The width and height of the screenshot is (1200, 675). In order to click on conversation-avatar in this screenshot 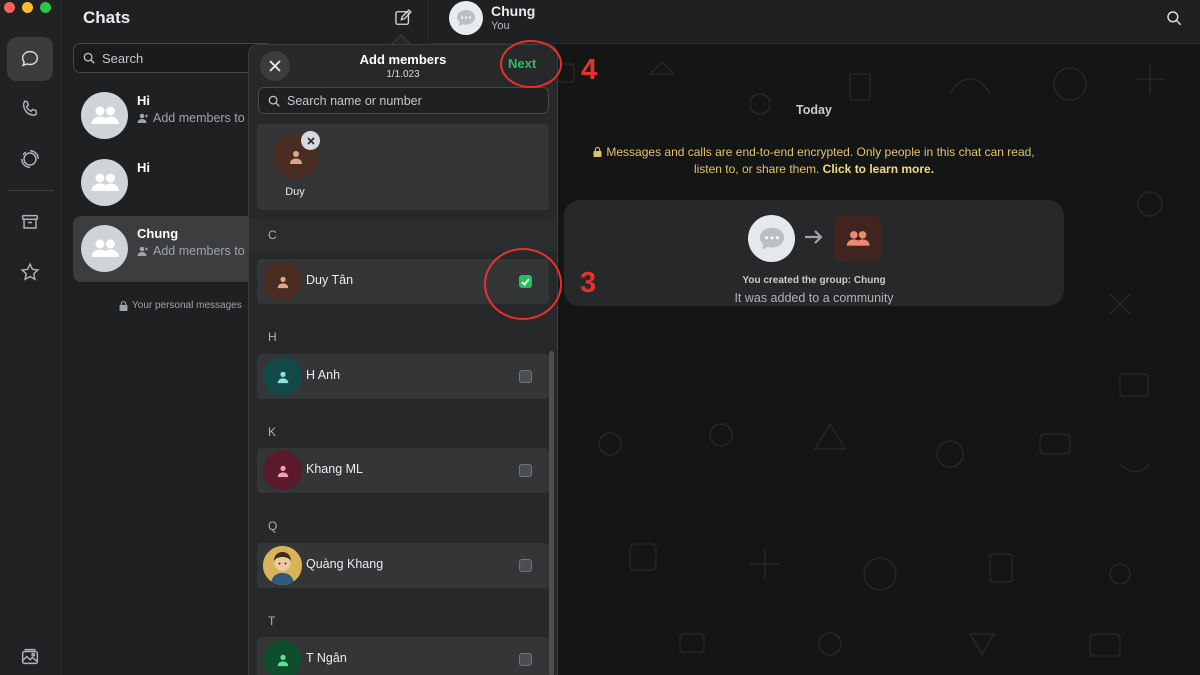, I will do `click(466, 18)`.